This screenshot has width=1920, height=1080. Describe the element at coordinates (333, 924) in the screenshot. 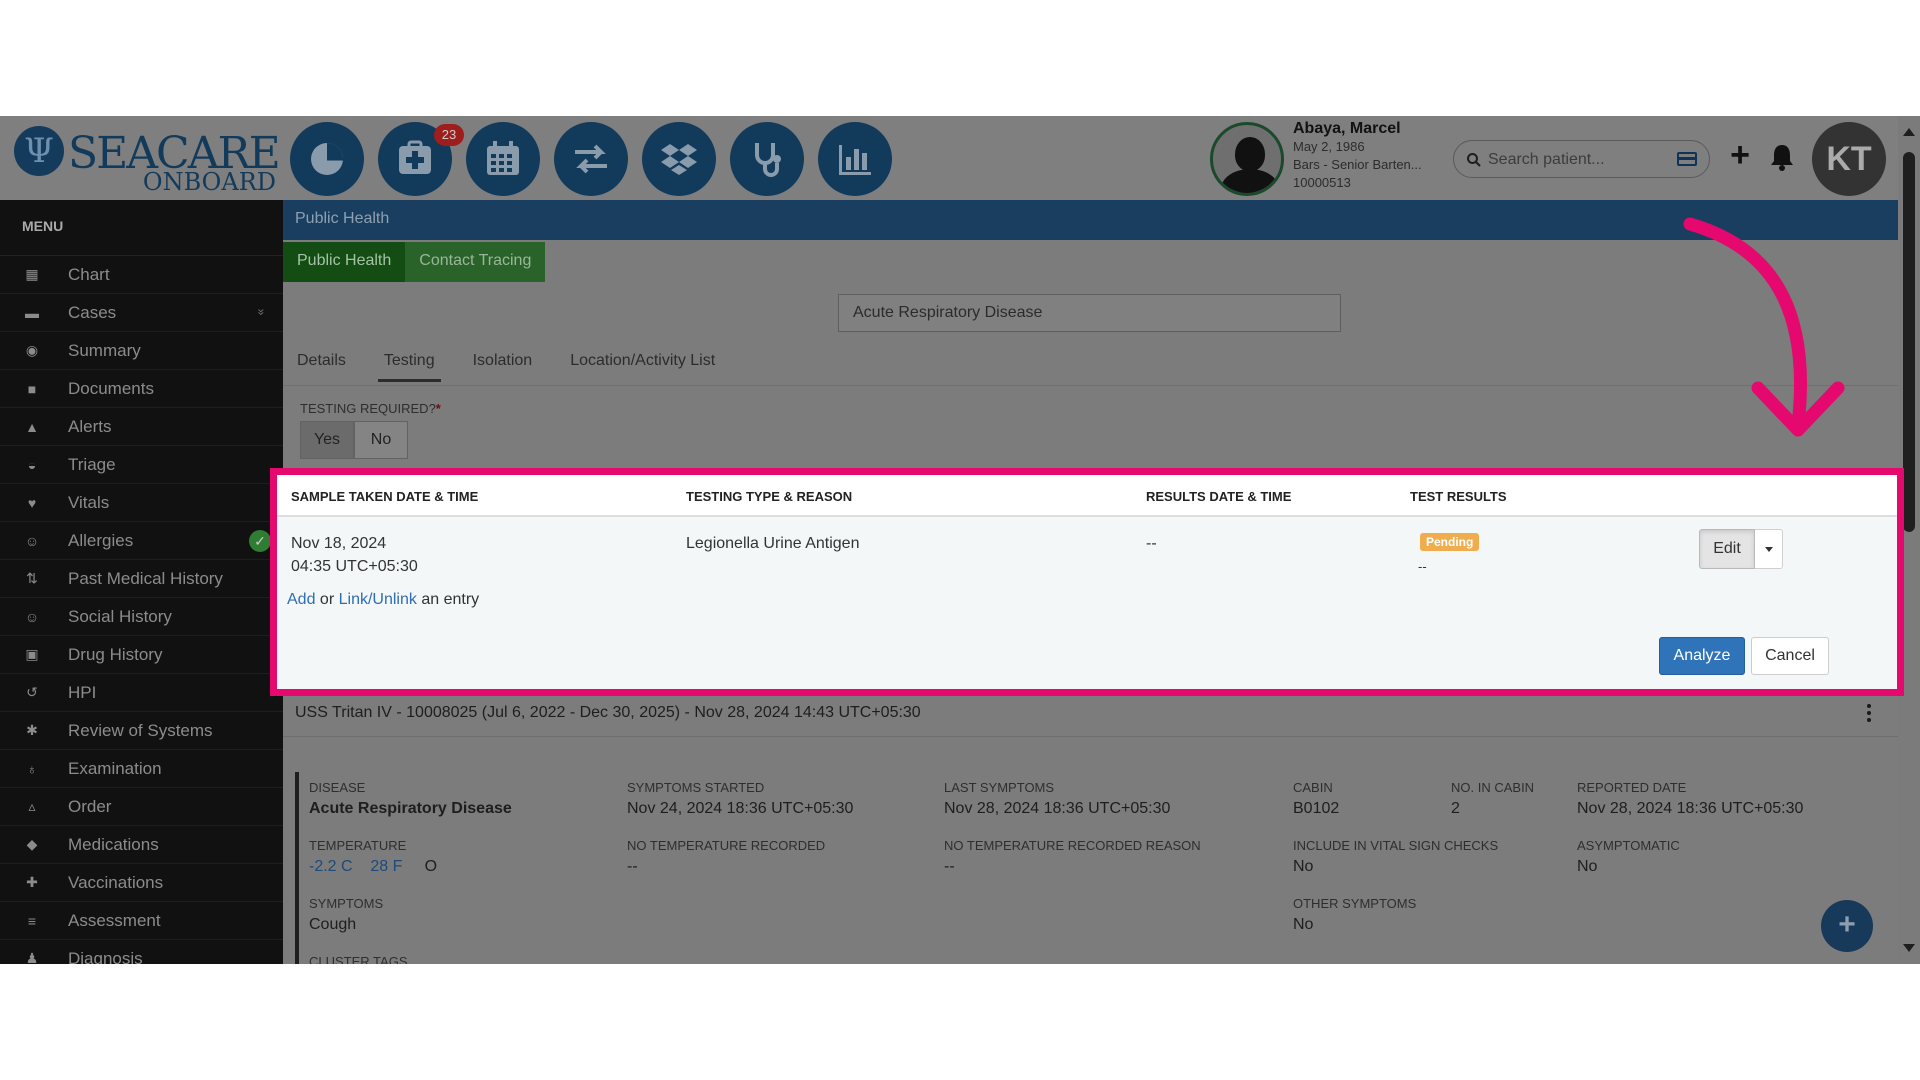

I see `symptoms-value: Cough` at that location.